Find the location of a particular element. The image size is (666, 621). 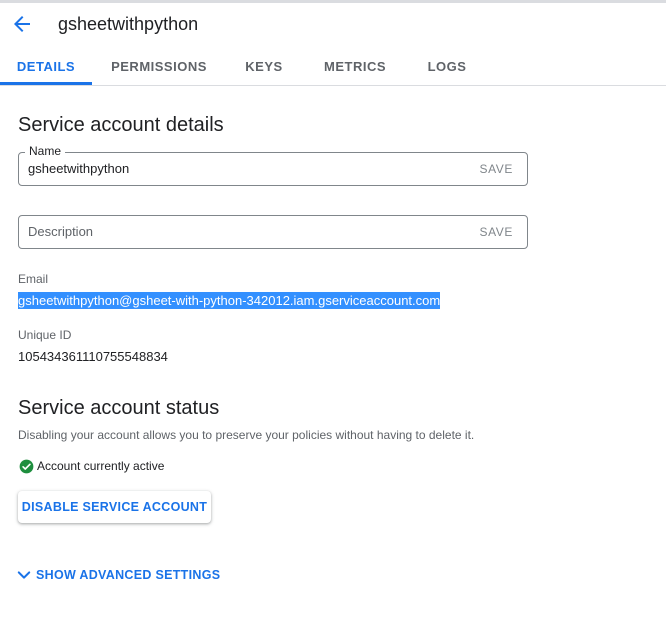

active-tab-indicator is located at coordinates (46, 83).